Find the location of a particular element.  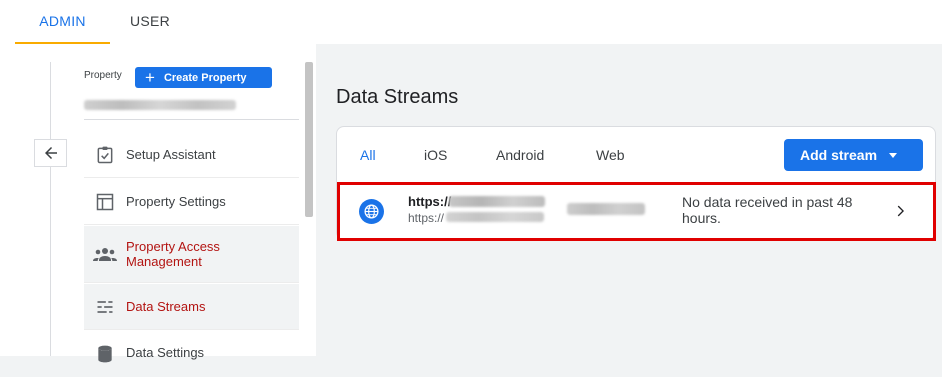

sidebar-item-label: Property Access Management is located at coordinates (173, 254).